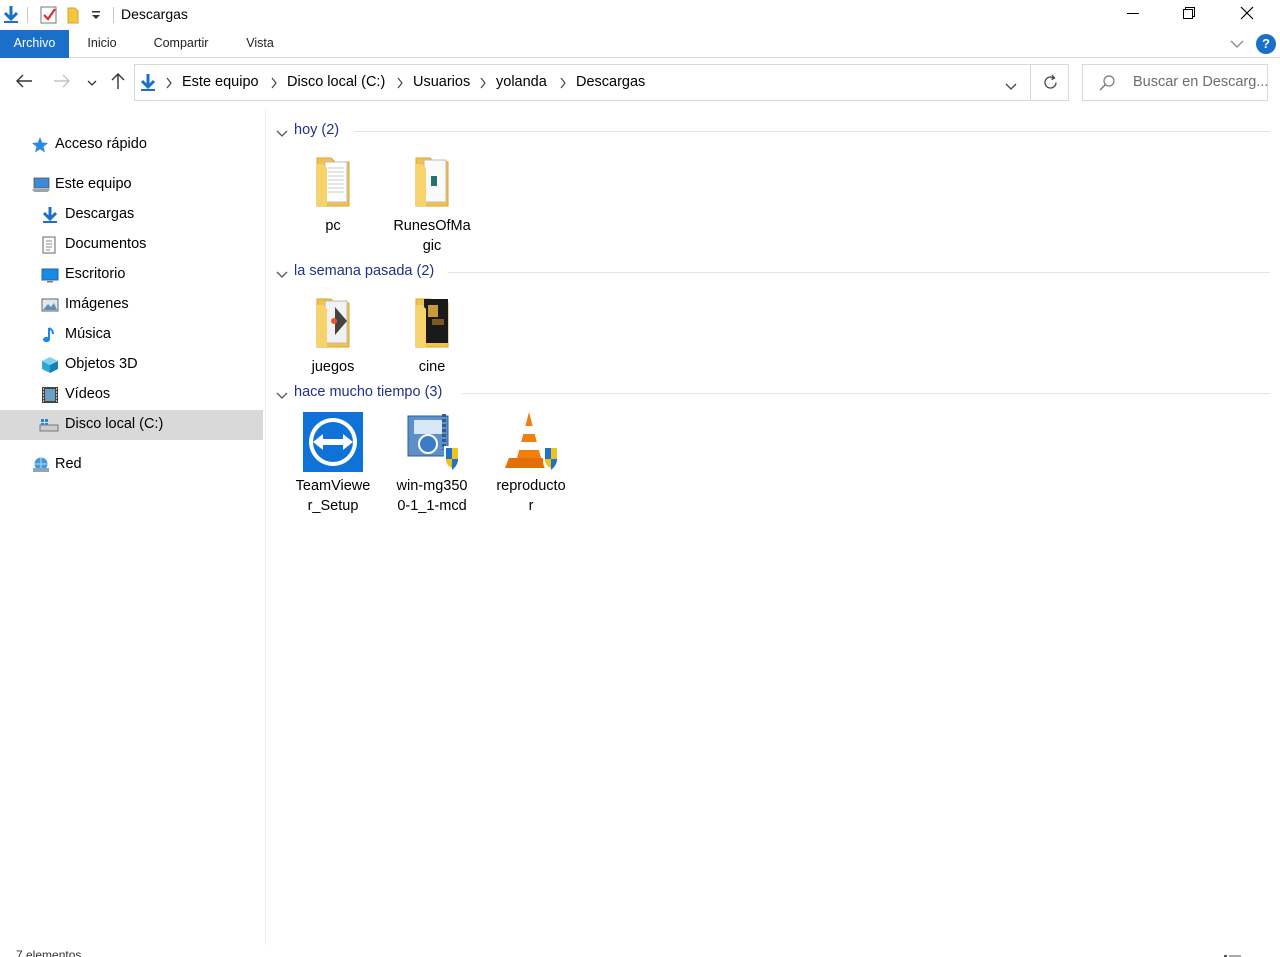 This screenshot has width=1280, height=957. Describe the element at coordinates (531, 496) in the screenshot. I see `file-label: reproducto r` at that location.